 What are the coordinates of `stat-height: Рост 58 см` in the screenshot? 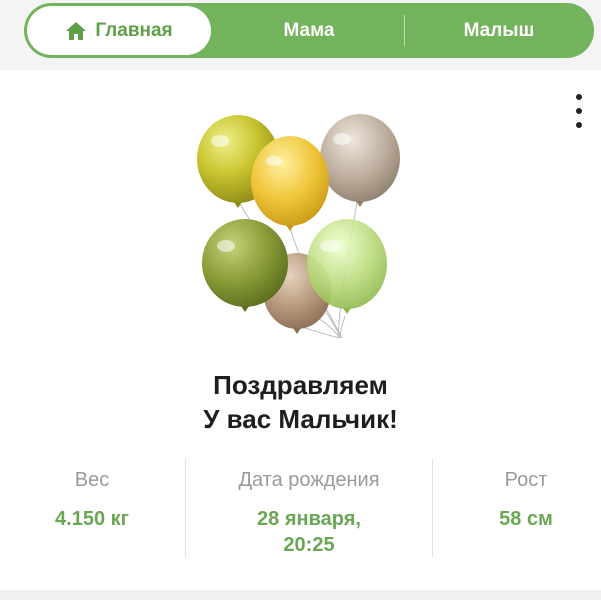 It's located at (517, 500).